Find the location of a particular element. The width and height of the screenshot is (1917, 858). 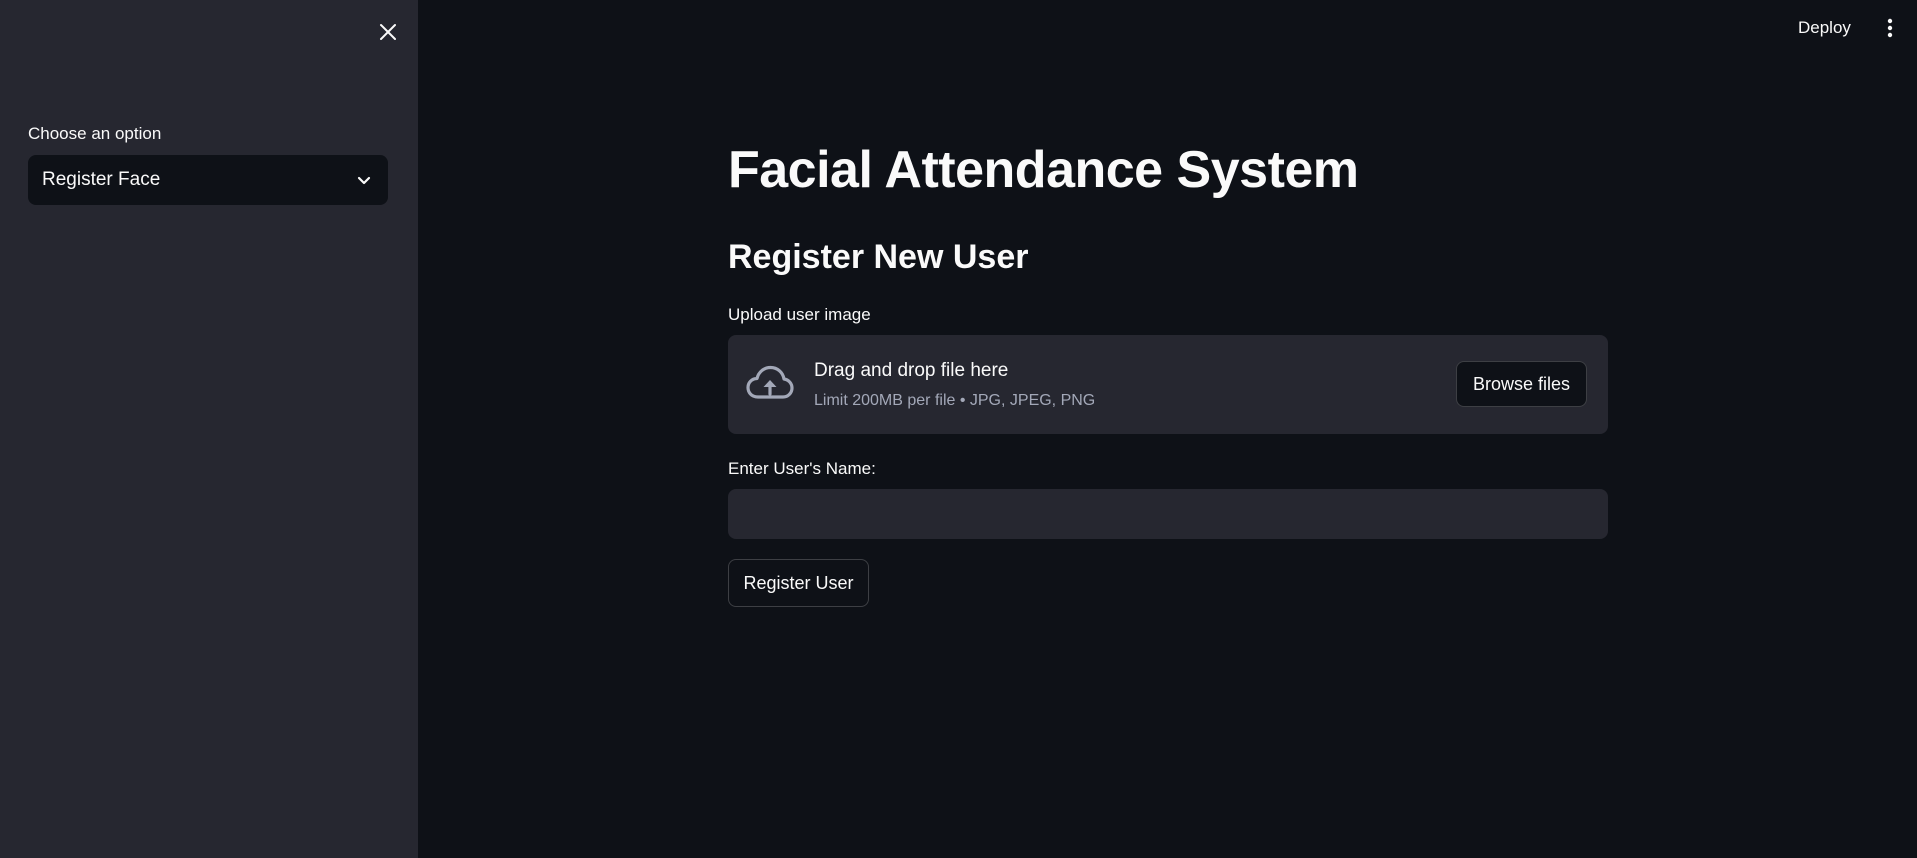

close-icon is located at coordinates (388, 32).